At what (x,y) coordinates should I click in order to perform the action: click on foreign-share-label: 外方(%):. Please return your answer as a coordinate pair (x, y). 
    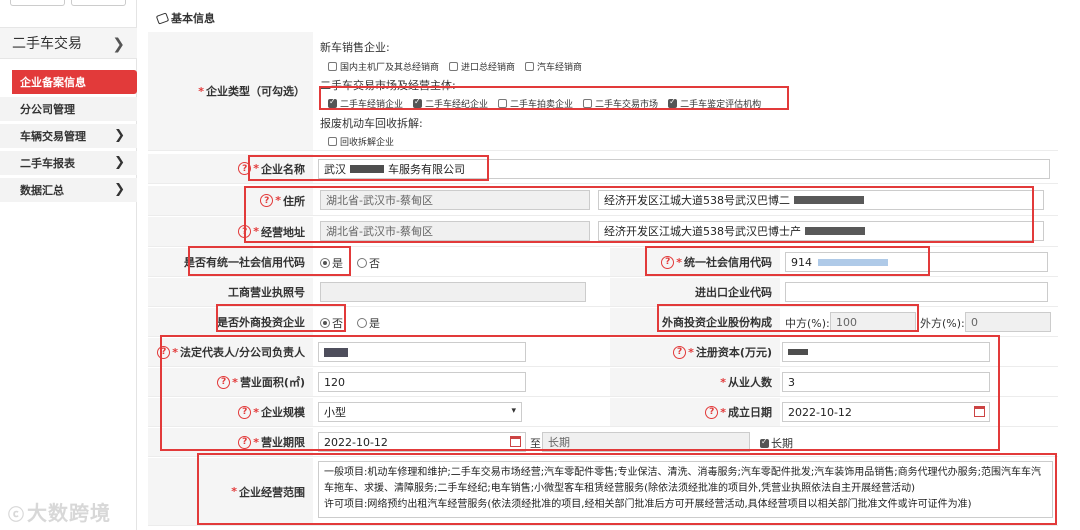
    Looking at the image, I should click on (942, 323).